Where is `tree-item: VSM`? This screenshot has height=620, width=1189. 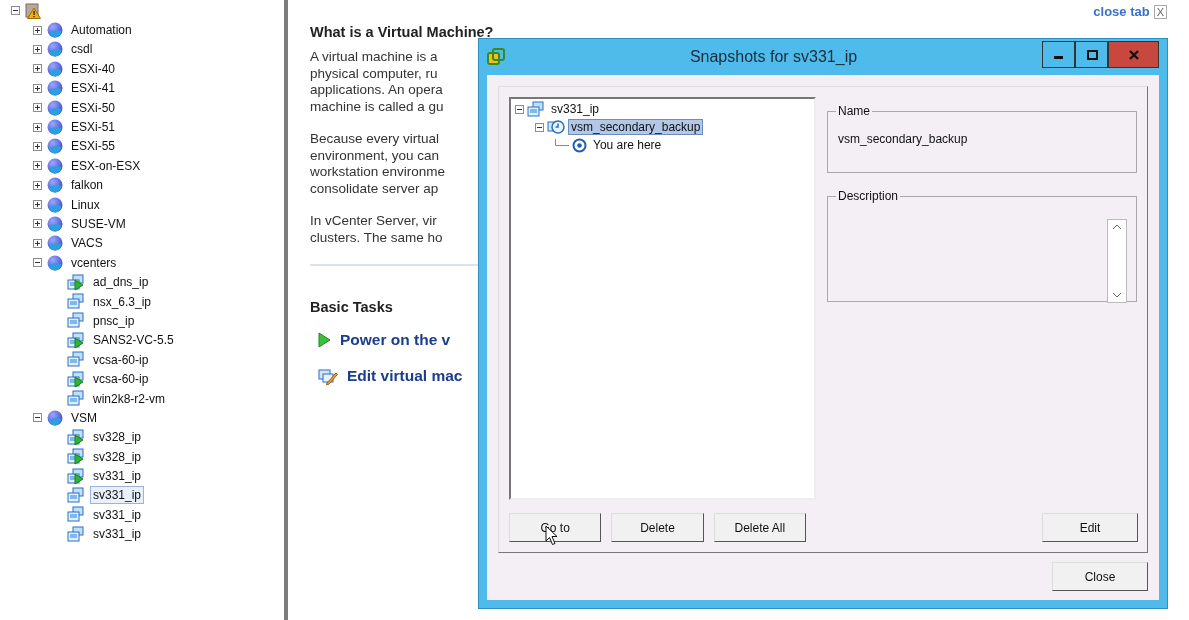 tree-item: VSM is located at coordinates (84, 417).